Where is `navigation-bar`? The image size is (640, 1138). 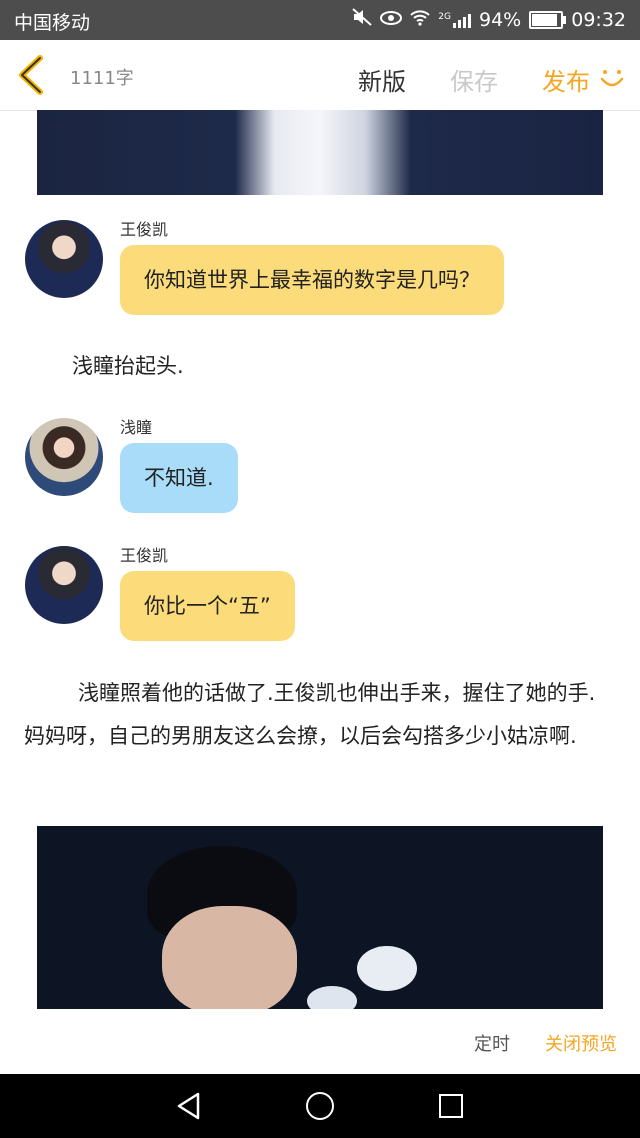 navigation-bar is located at coordinates (320, 1106).